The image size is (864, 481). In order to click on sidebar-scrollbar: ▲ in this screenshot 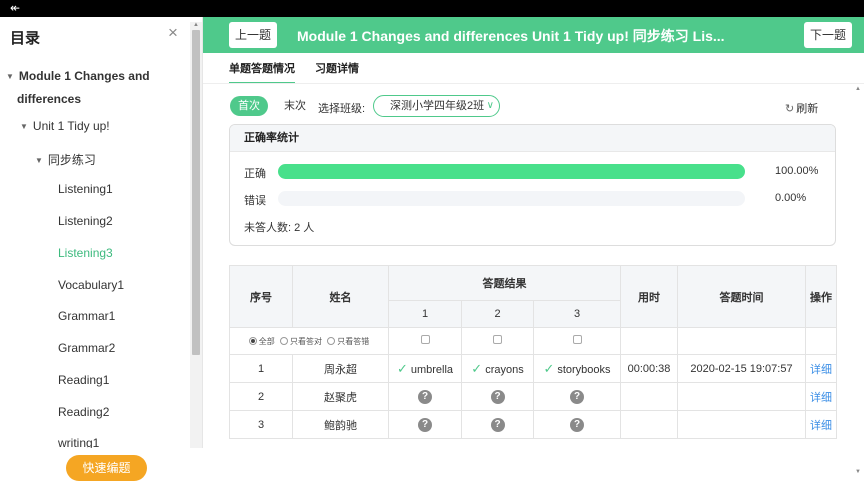, I will do `click(196, 237)`.